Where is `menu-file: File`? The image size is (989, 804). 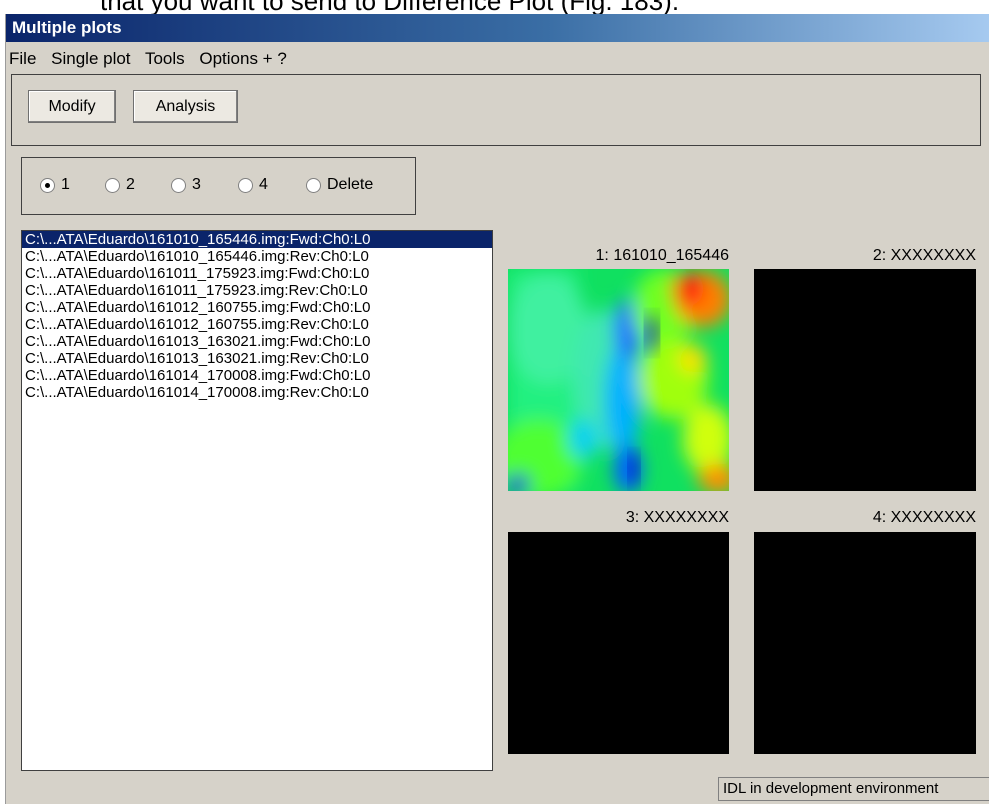
menu-file: File is located at coordinates (22, 58).